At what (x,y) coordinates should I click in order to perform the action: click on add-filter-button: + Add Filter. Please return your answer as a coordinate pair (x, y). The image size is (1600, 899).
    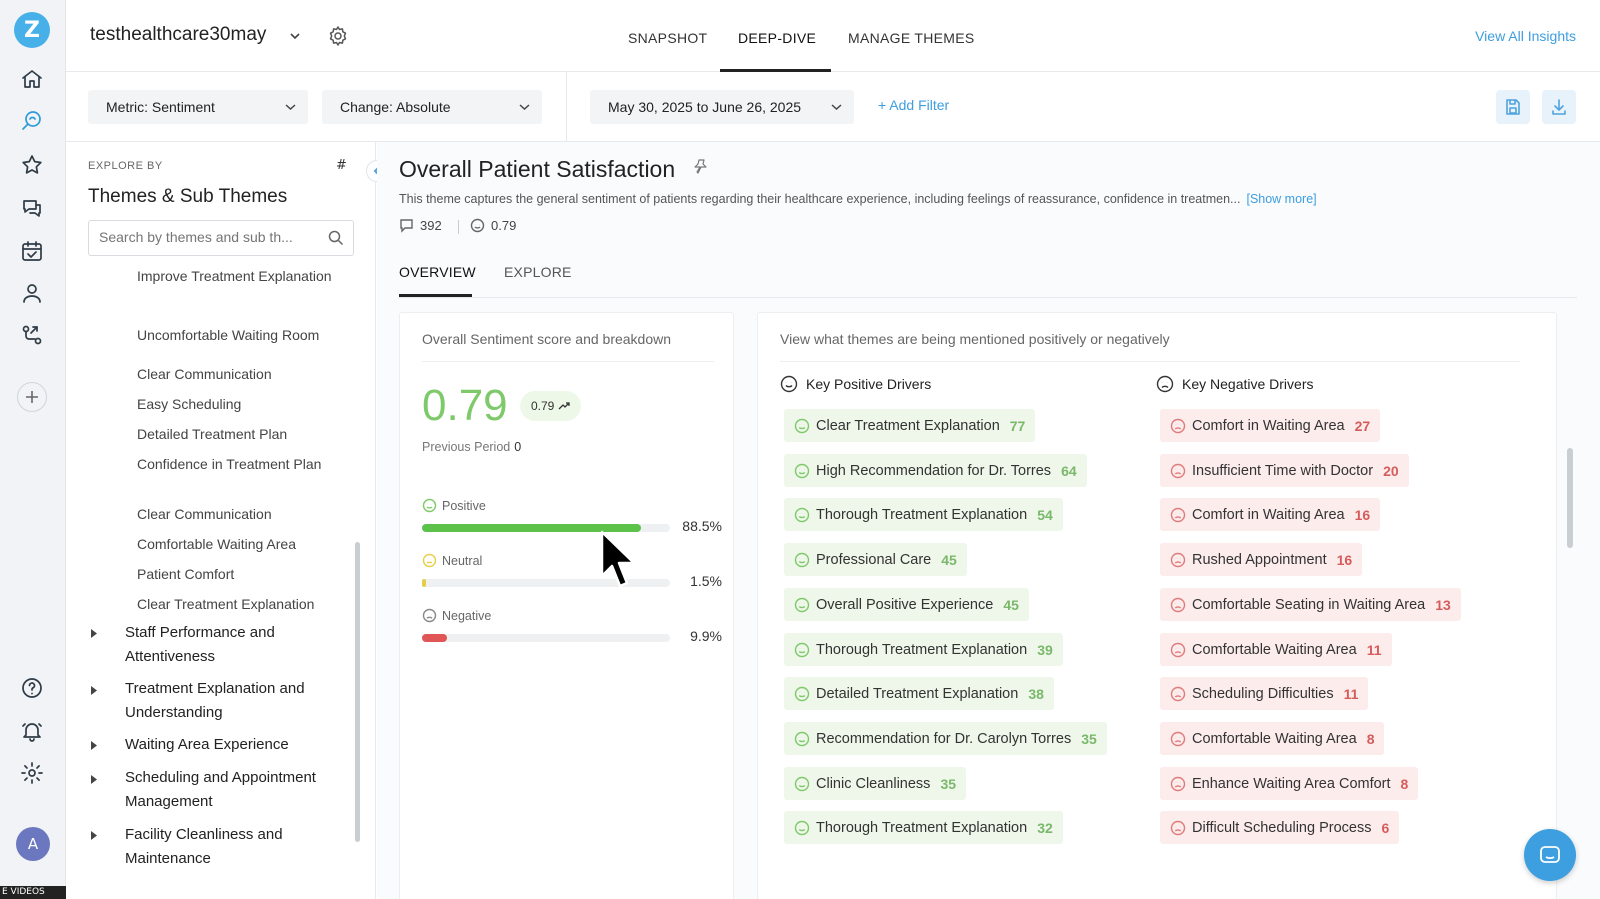
    Looking at the image, I should click on (913, 105).